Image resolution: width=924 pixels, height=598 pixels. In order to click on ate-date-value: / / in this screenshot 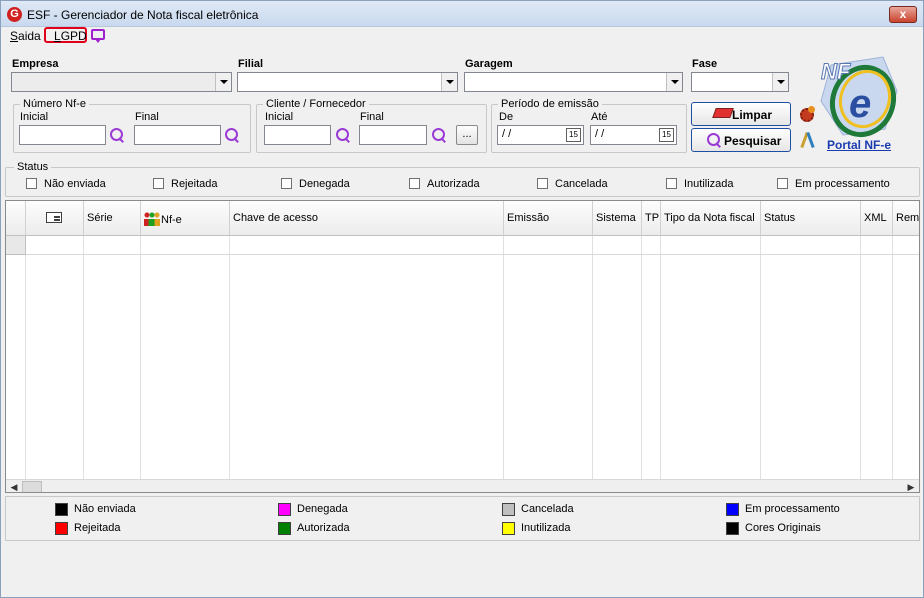, I will do `click(600, 134)`.